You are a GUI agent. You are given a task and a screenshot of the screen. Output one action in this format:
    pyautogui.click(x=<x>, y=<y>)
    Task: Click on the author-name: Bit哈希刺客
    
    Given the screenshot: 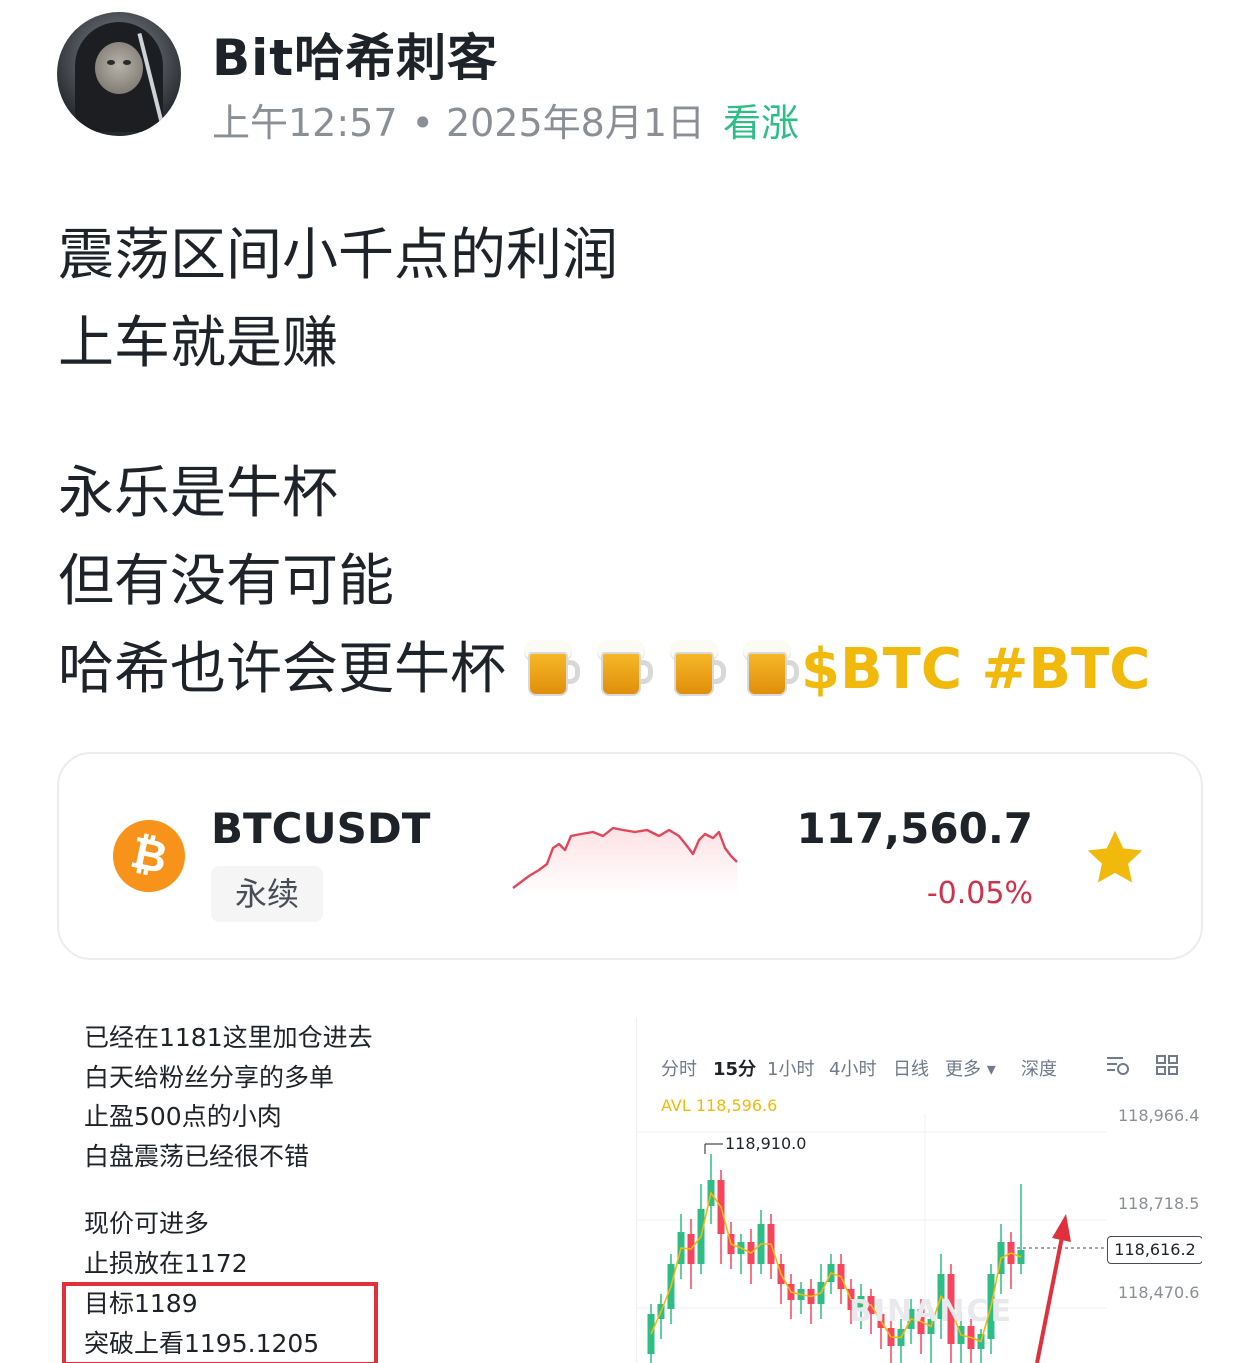 What is the action you would take?
    pyautogui.click(x=355, y=54)
    